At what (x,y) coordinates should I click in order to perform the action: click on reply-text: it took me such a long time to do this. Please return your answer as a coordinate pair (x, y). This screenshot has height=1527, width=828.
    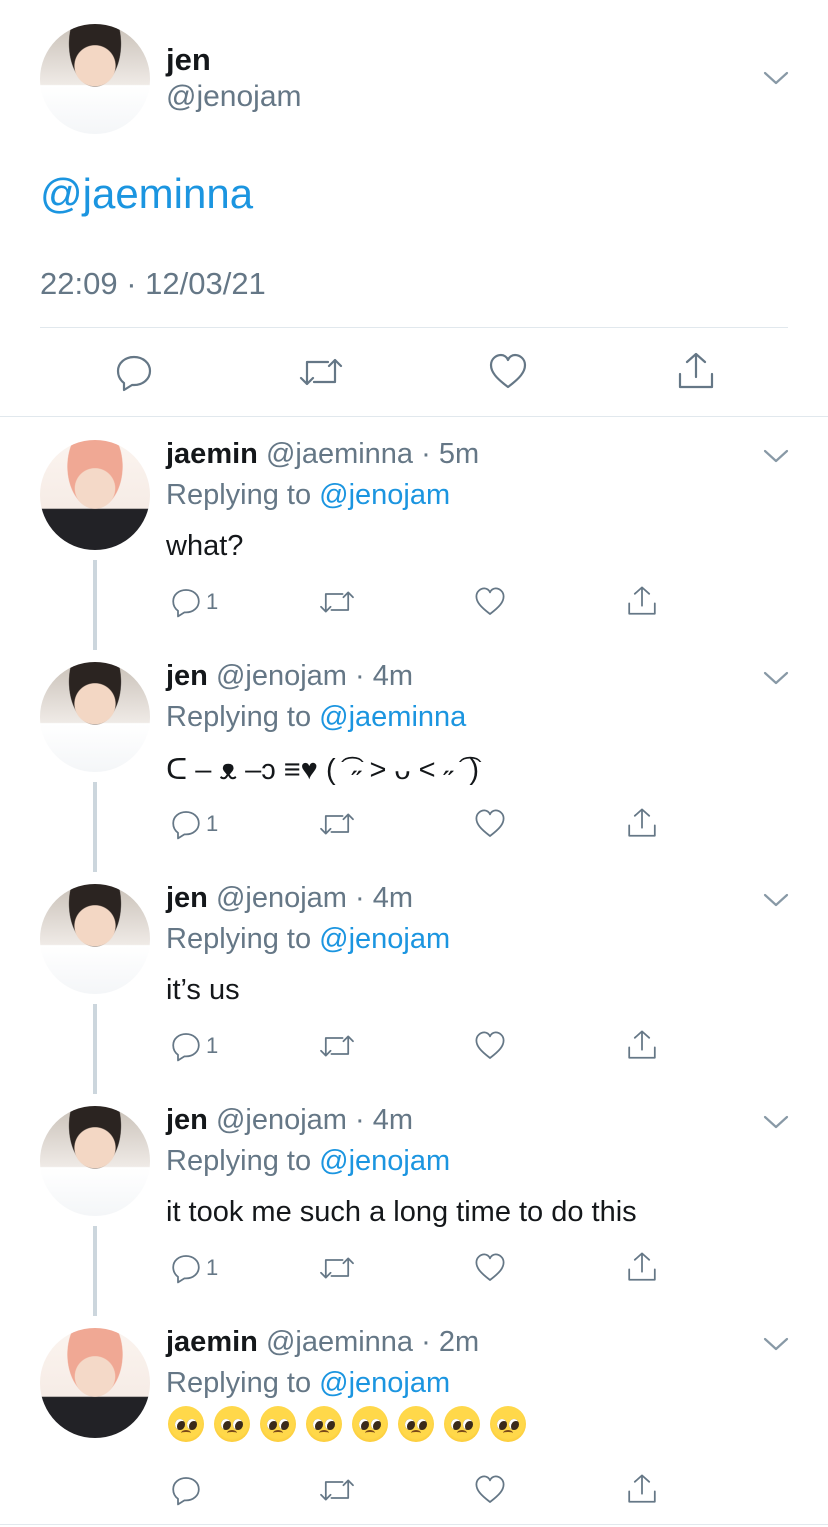
    Looking at the image, I should click on (401, 1212).